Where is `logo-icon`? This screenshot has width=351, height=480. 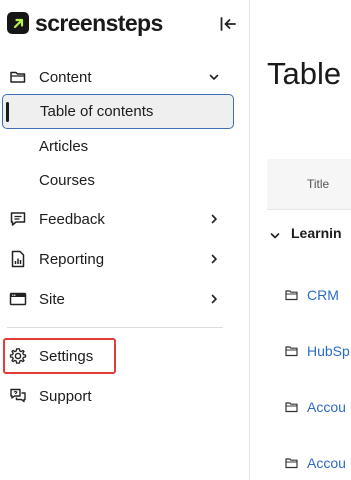 logo-icon is located at coordinates (18, 23).